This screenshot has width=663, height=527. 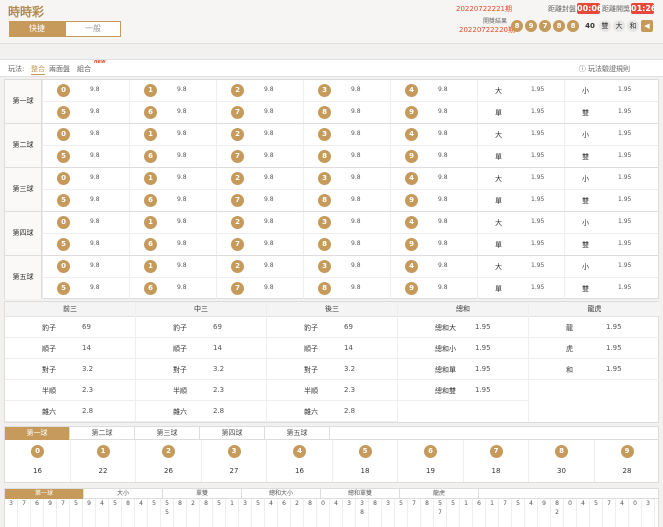 I want to click on road-tab: 總和單雙, so click(x=360, y=494).